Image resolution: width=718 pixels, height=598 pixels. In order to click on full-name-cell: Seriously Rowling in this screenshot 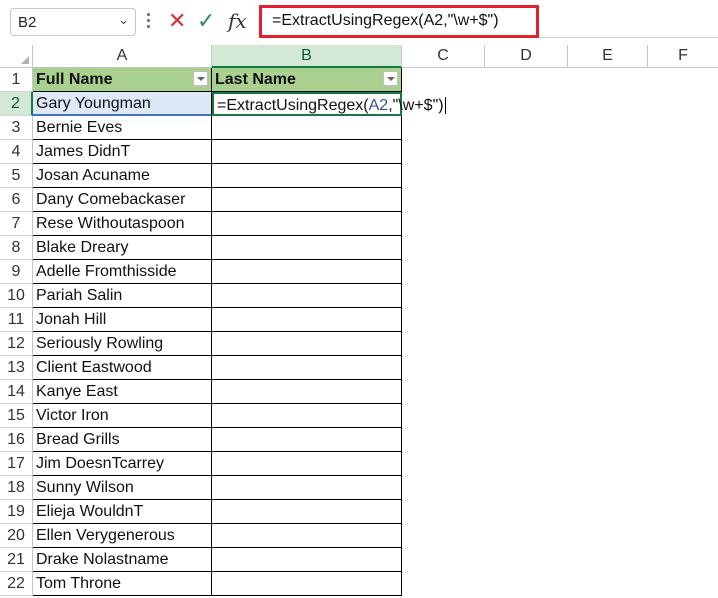, I will do `click(122, 344)`.